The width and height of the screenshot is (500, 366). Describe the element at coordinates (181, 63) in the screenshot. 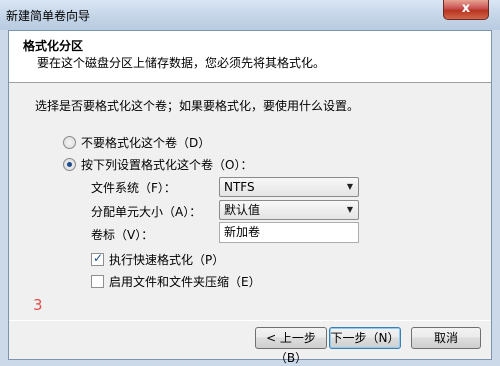

I see `page-subtitle: 要在这个磁盘分区上储存数据，您必须先将其格式化。` at that location.